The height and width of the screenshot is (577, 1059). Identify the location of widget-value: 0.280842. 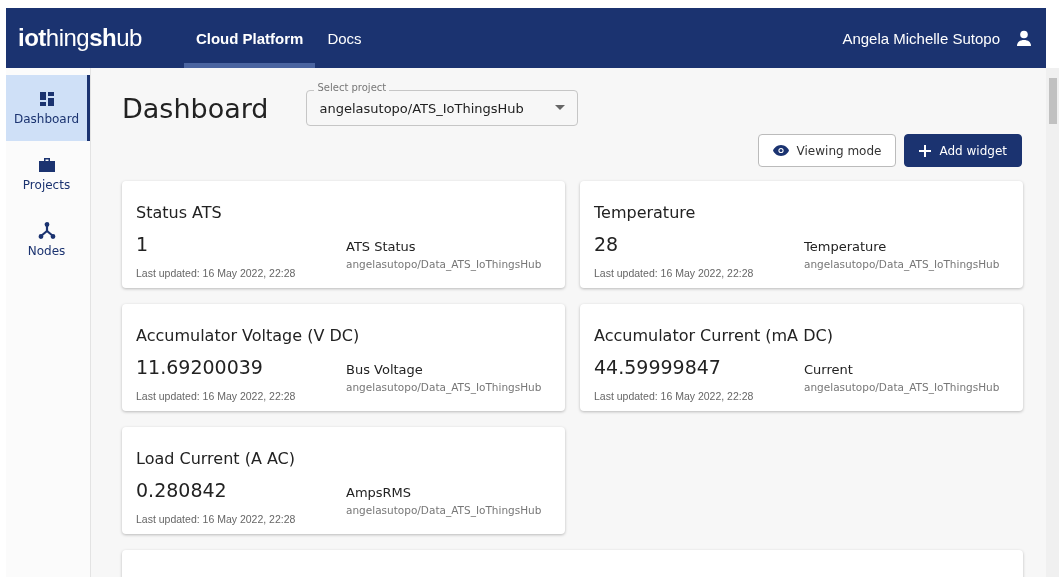
(182, 490).